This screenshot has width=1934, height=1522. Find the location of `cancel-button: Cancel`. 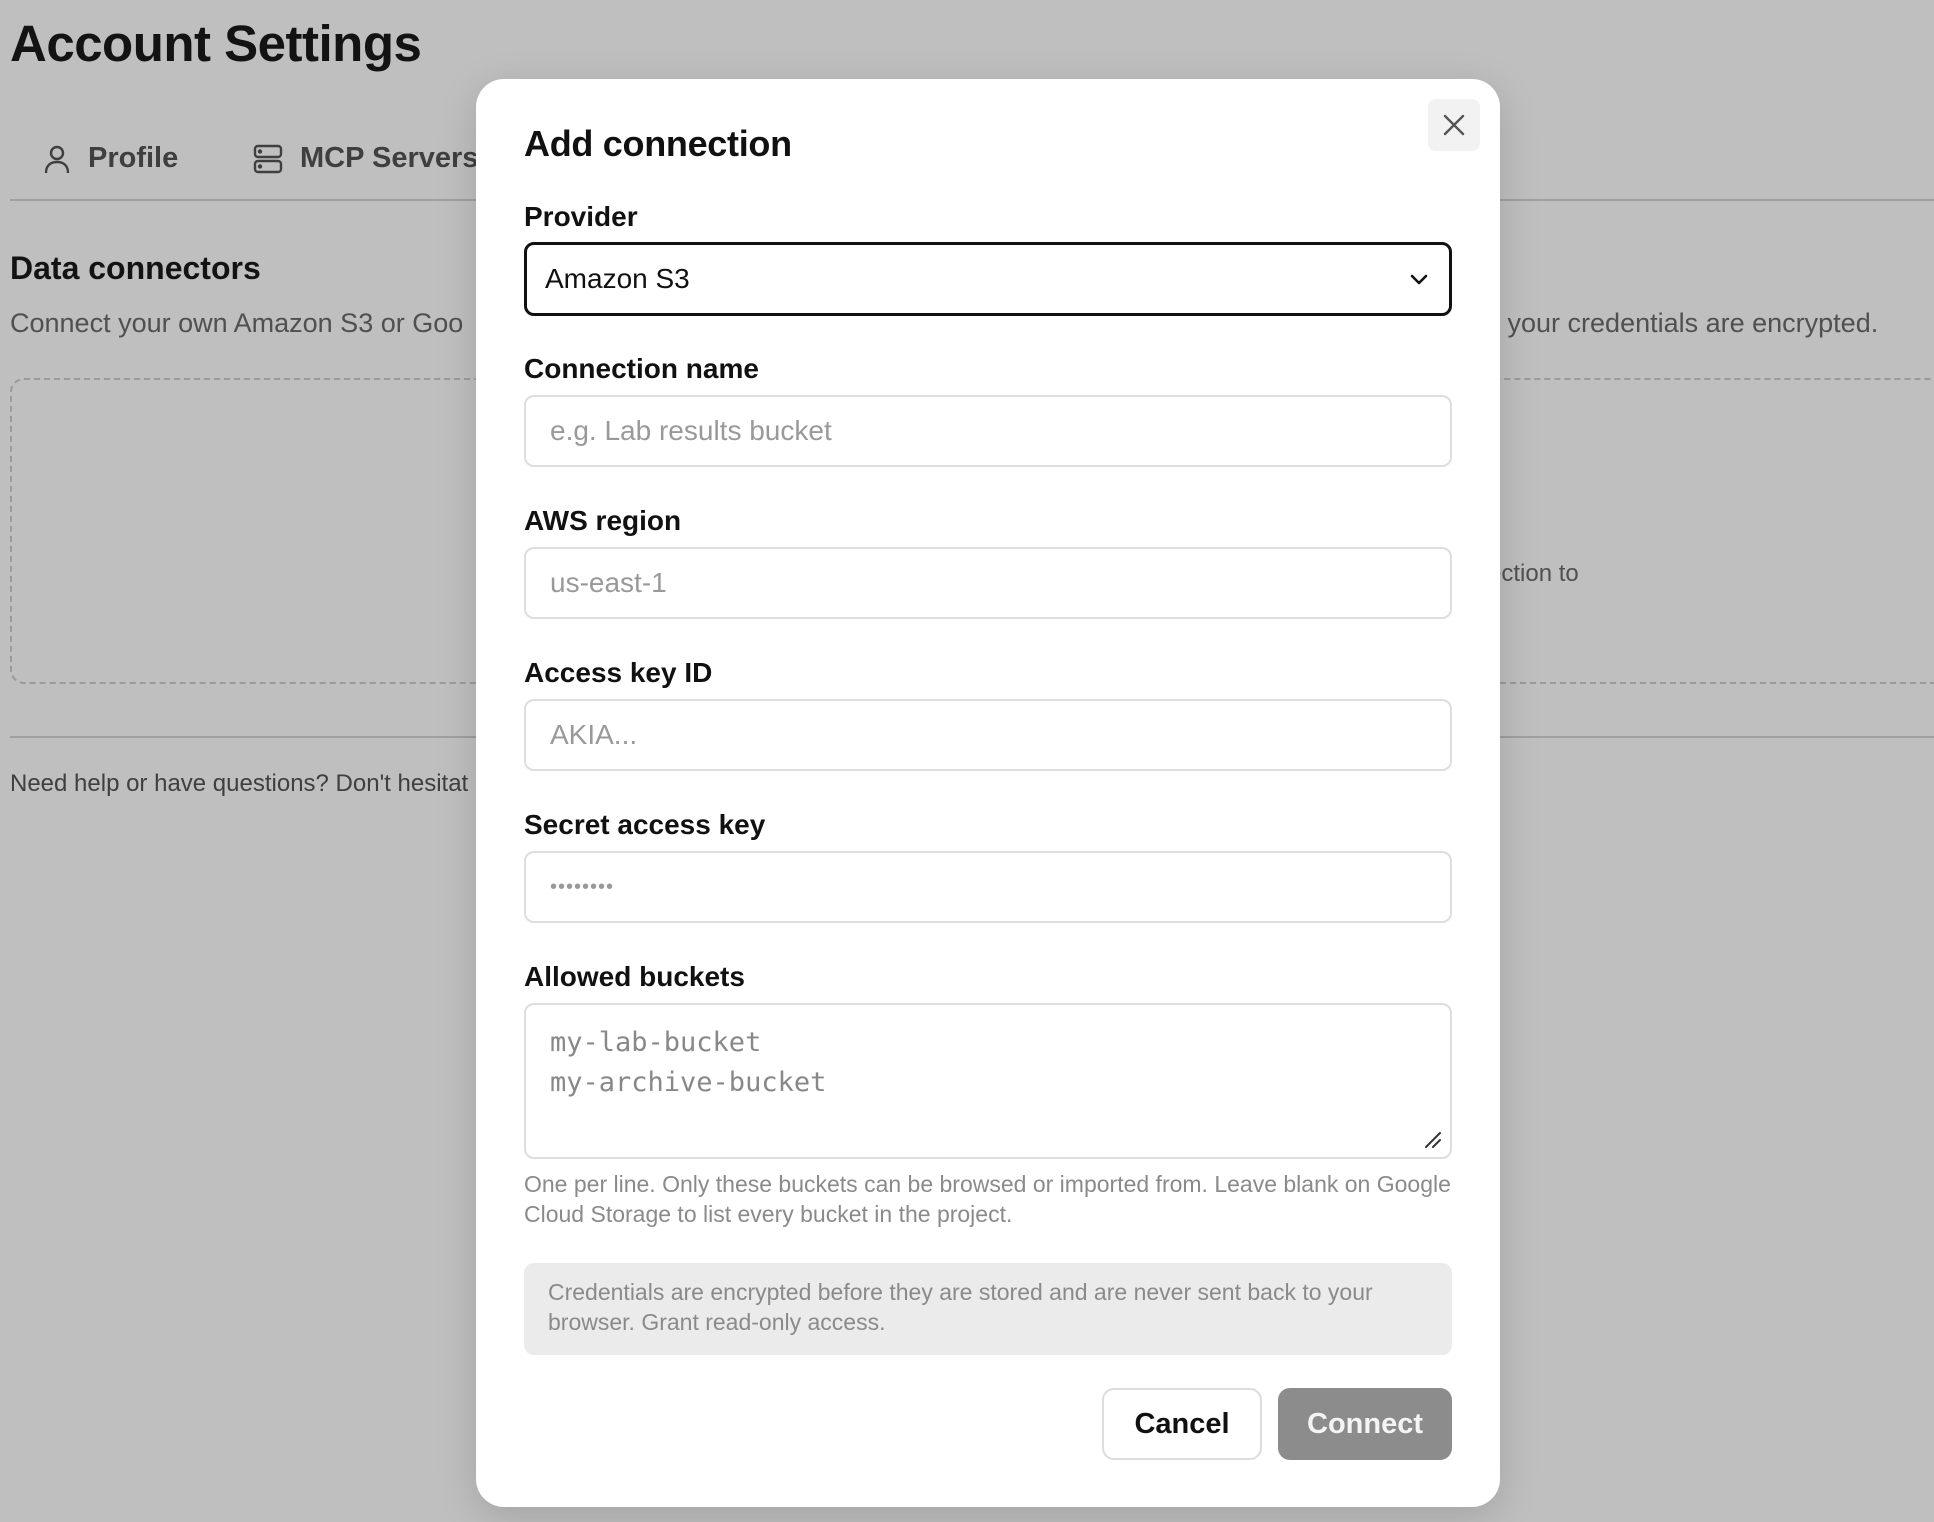

cancel-button: Cancel is located at coordinates (1182, 1424).